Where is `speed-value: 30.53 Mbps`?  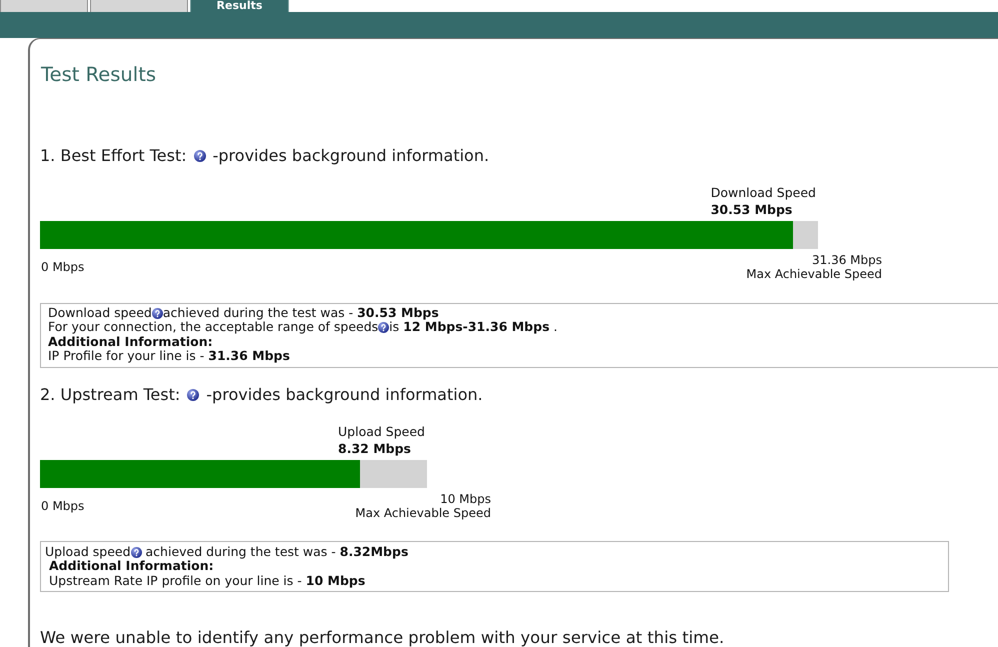
speed-value: 30.53 Mbps is located at coordinates (751, 209).